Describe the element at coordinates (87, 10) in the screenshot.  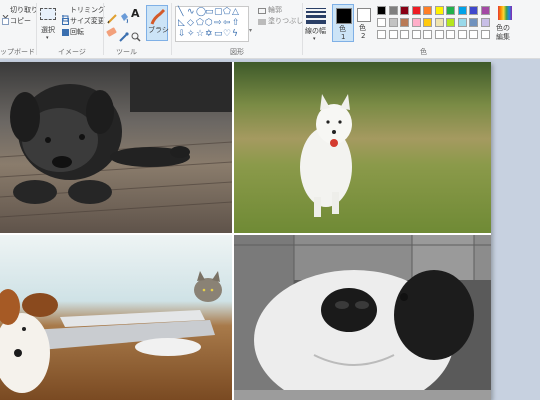
I see `crop-button: トリミング` at that location.